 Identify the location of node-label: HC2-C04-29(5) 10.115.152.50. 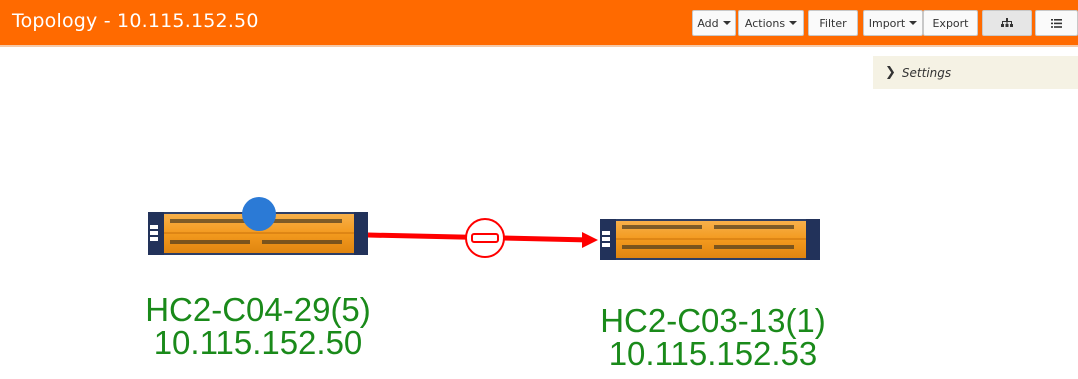
(258, 326).